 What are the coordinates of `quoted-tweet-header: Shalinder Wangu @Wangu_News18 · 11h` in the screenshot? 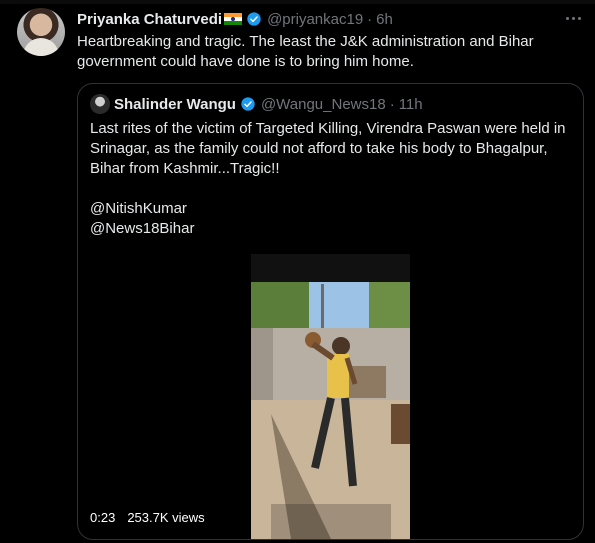 It's located at (256, 104).